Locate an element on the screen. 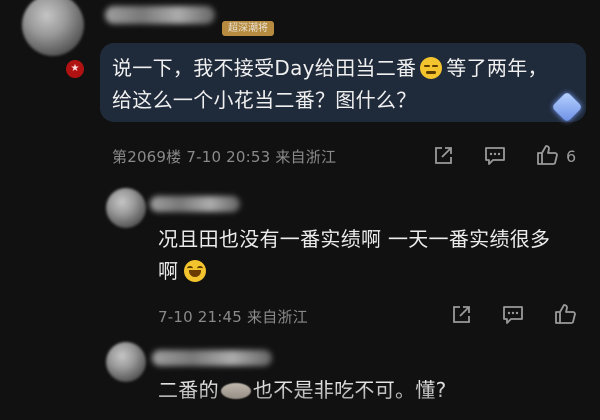 This screenshot has width=600, height=420. like-count: 6 is located at coordinates (571, 156).